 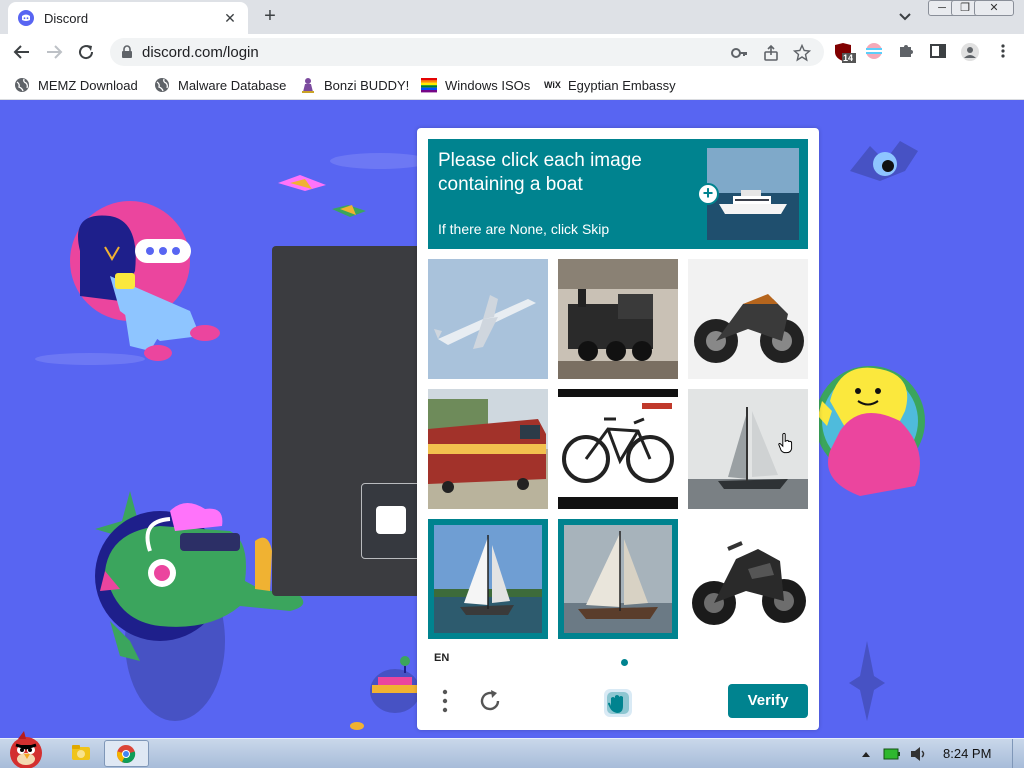 What do you see at coordinates (524, 229) in the screenshot?
I see `prompt-subtitle: If there are None, click Skip` at bounding box center [524, 229].